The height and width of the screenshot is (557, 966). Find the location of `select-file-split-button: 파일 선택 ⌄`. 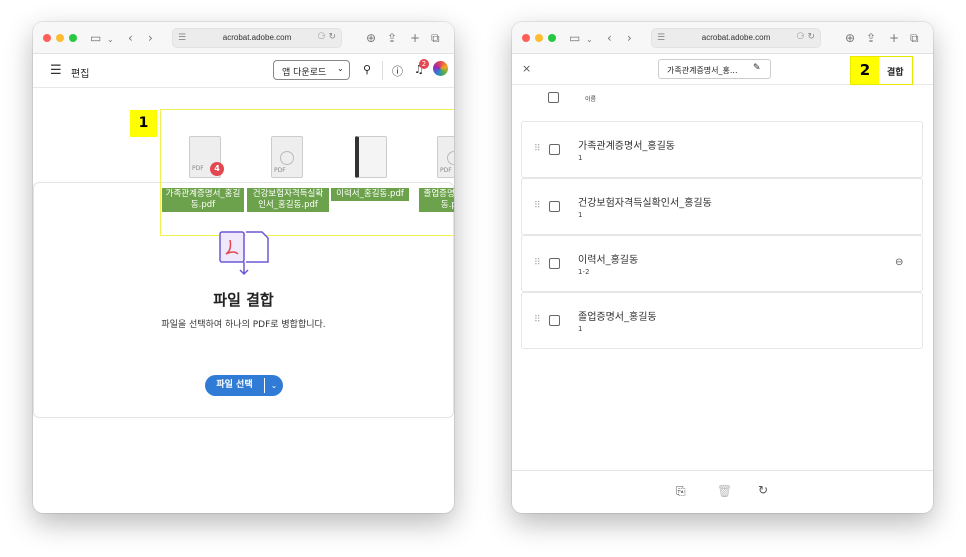

select-file-split-button: 파일 선택 ⌄ is located at coordinates (244, 385).